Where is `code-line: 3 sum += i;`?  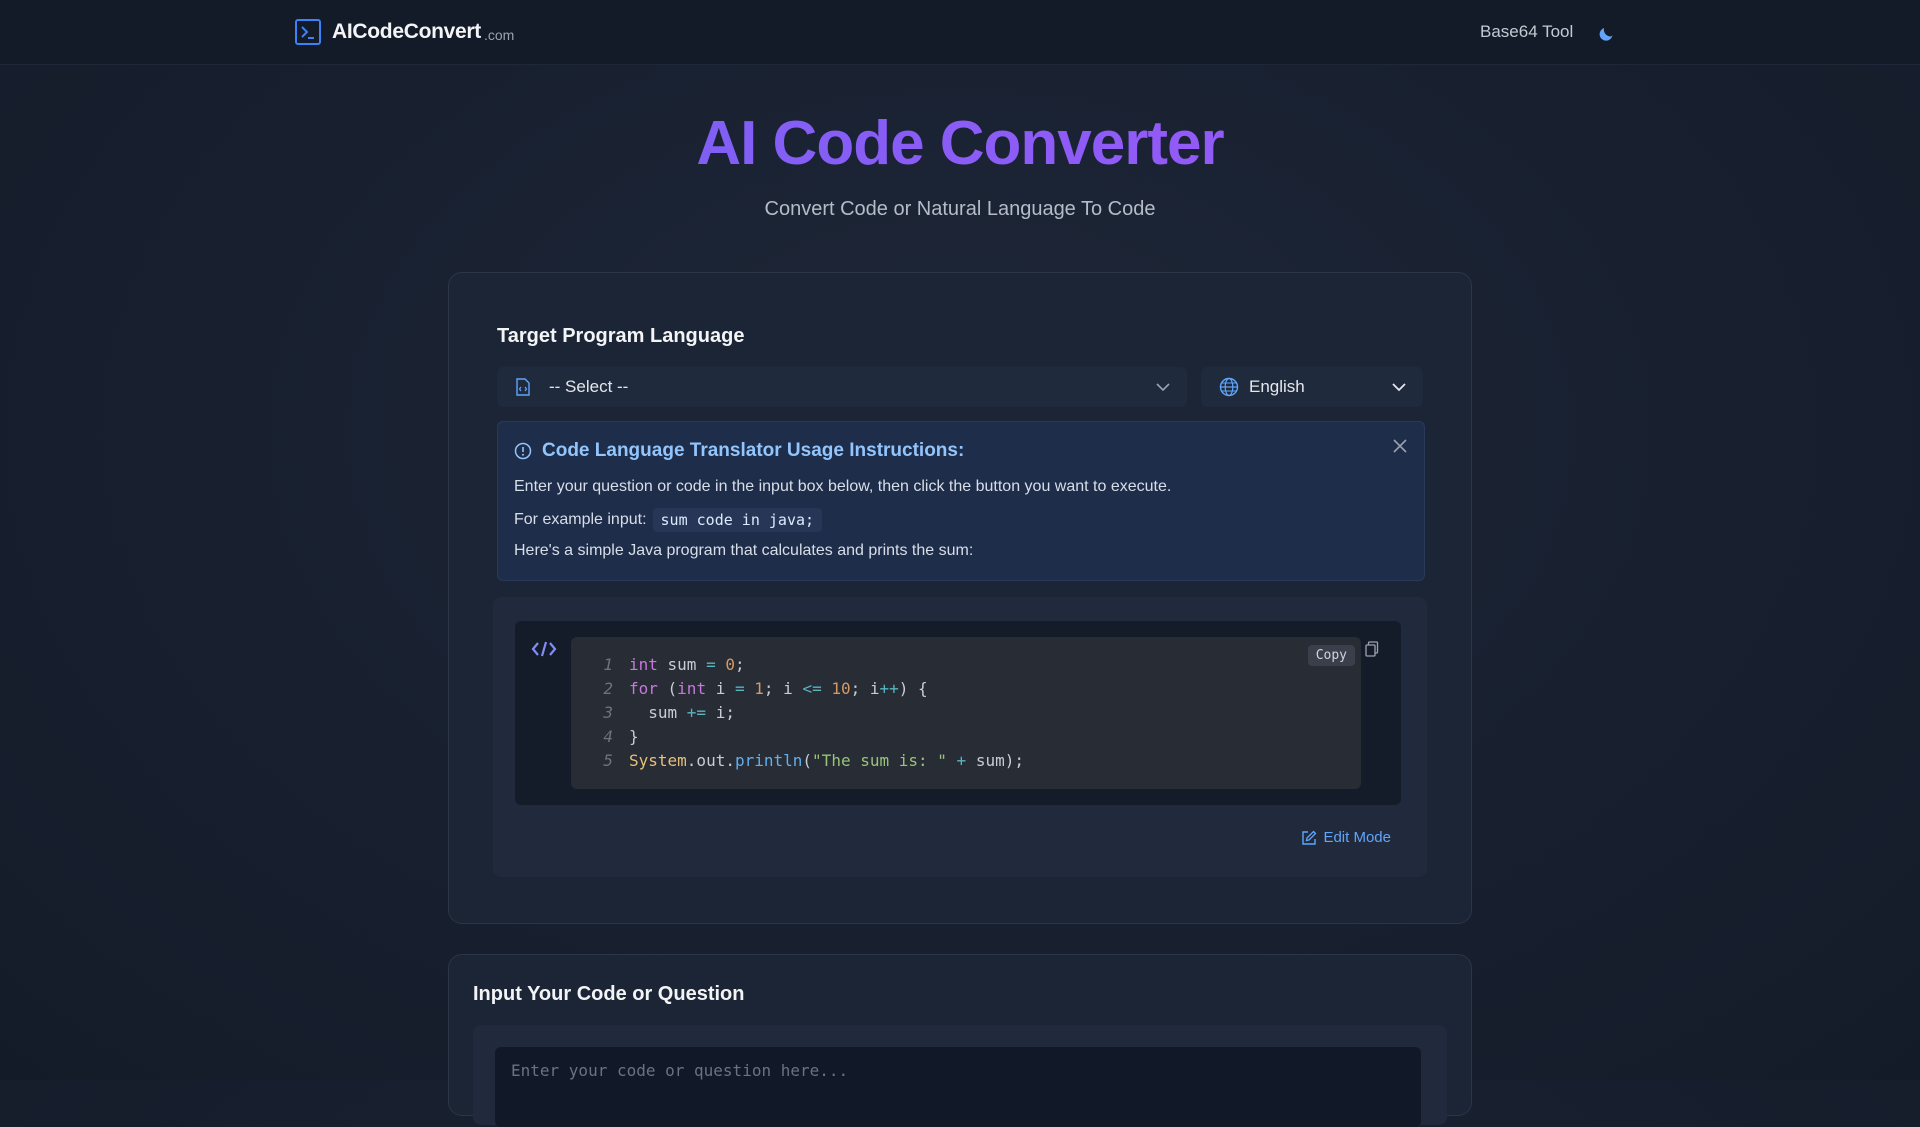 code-line: 3 sum += i; is located at coordinates (669, 712).